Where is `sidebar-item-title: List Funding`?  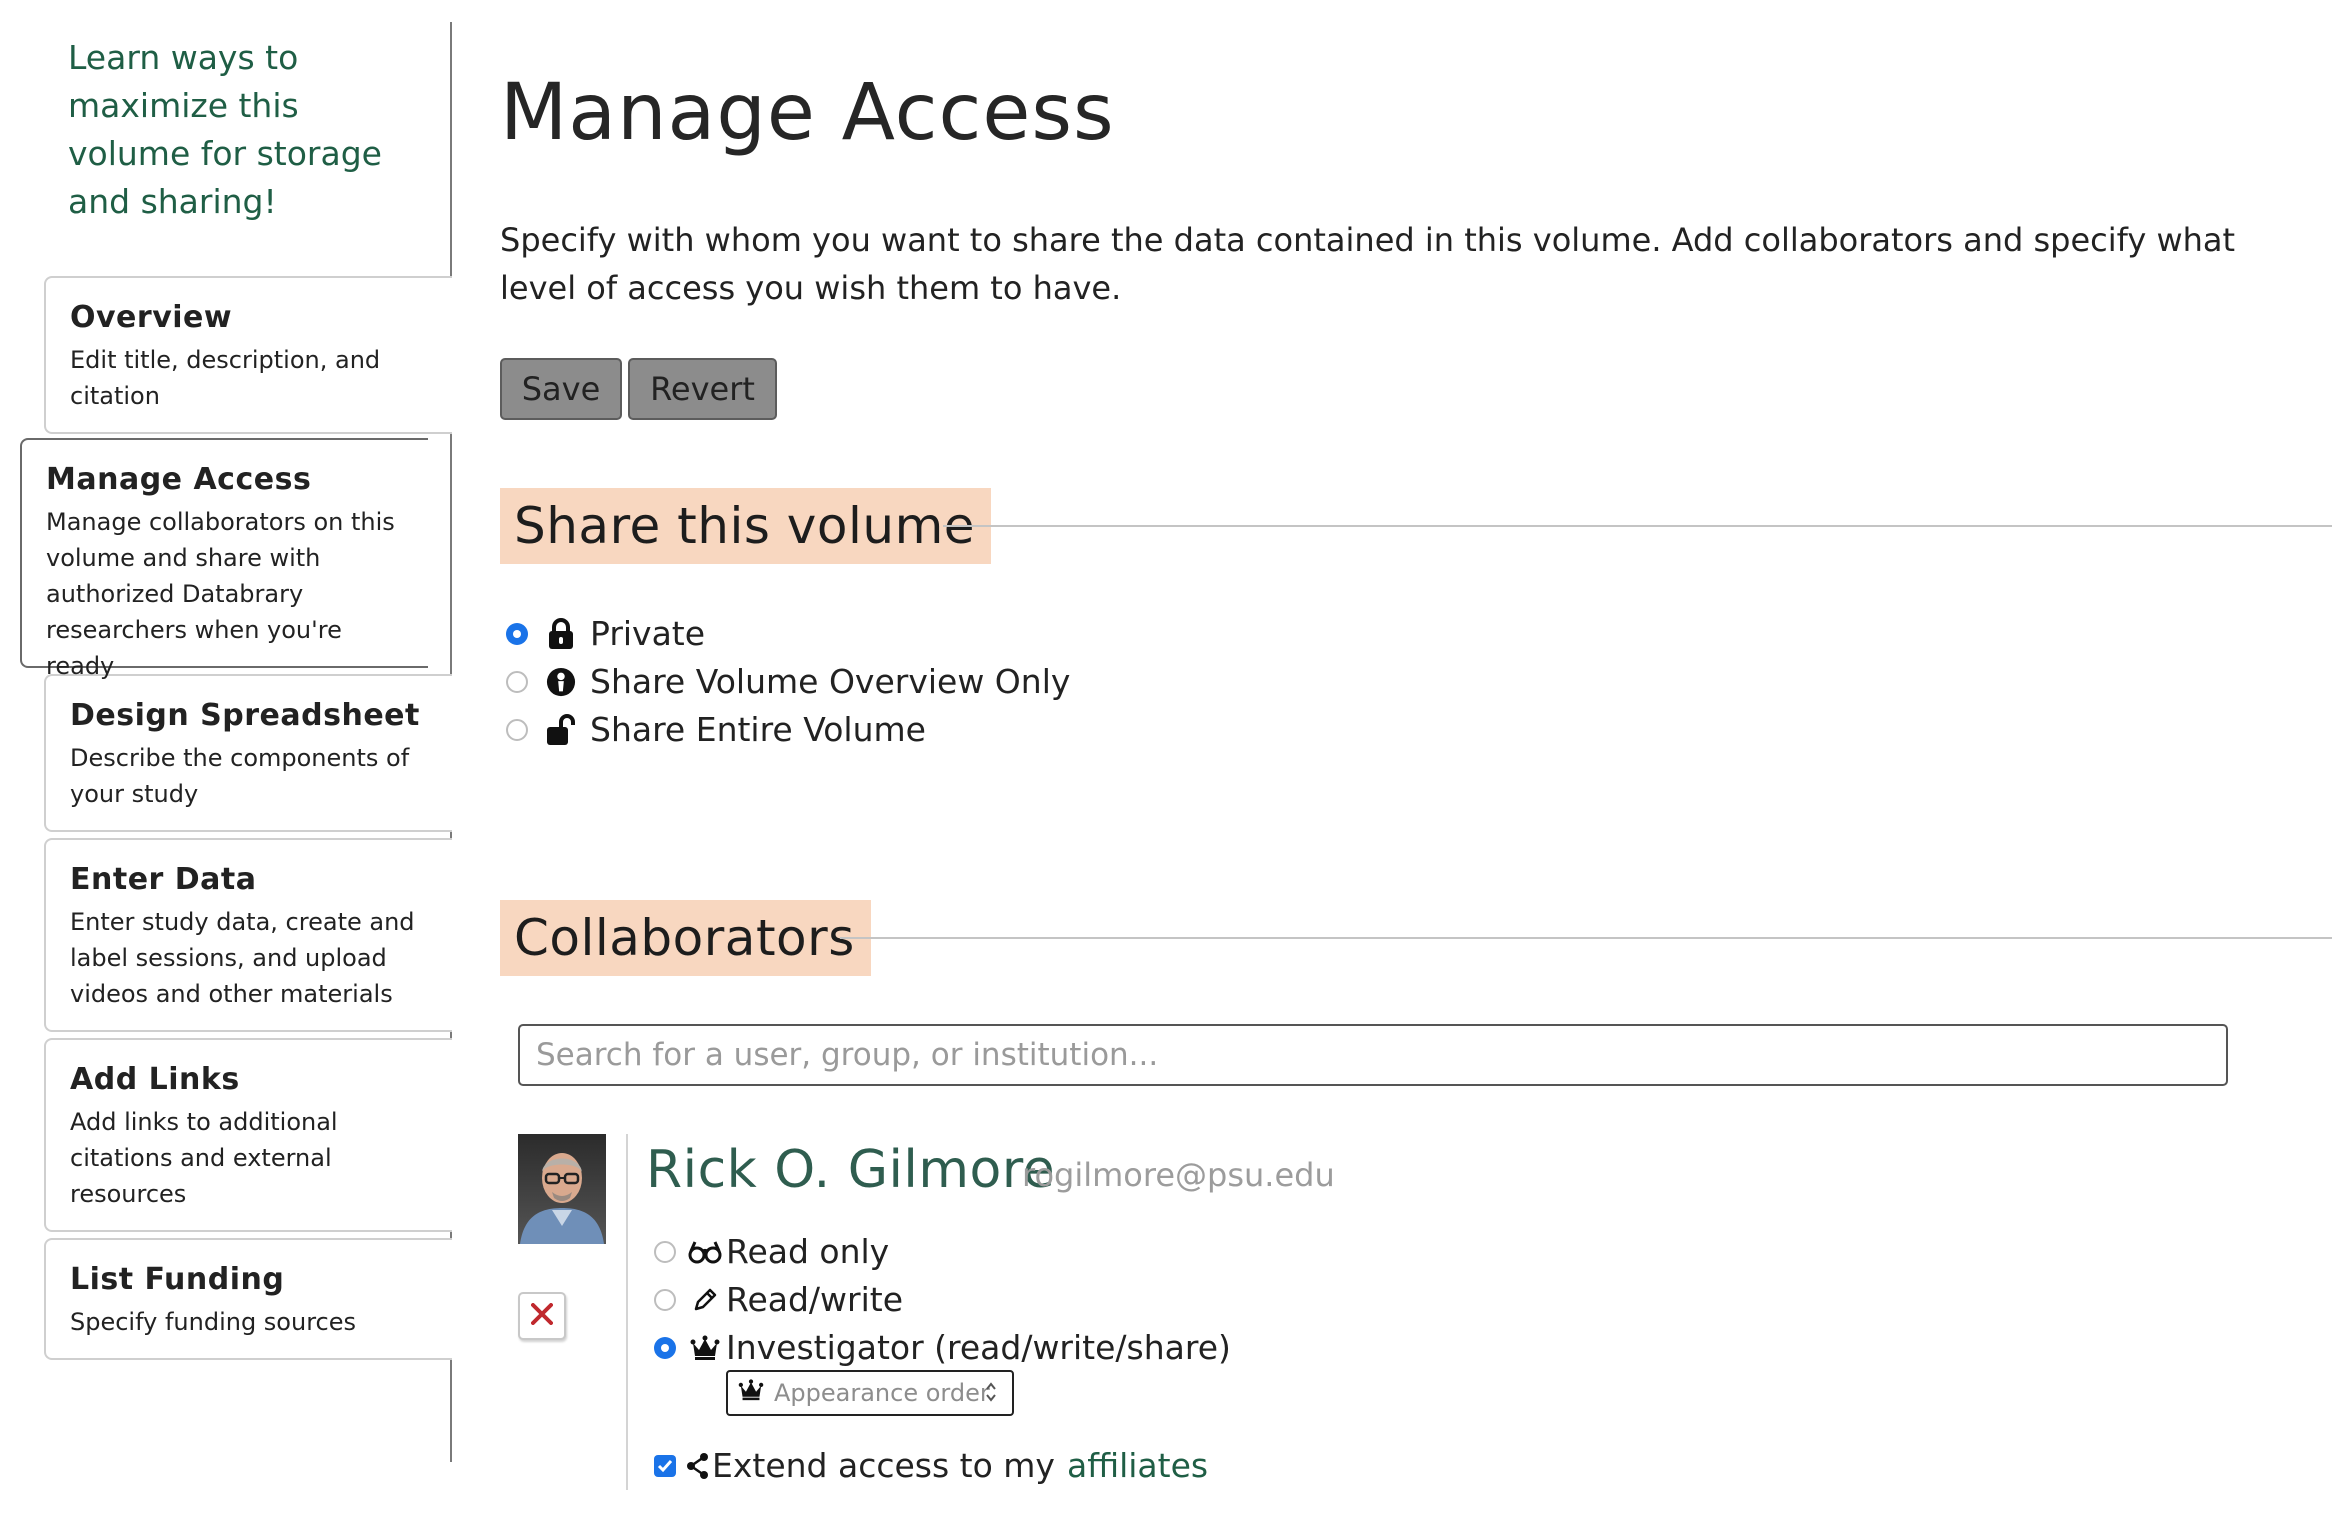 sidebar-item-title: List Funding is located at coordinates (177, 1279).